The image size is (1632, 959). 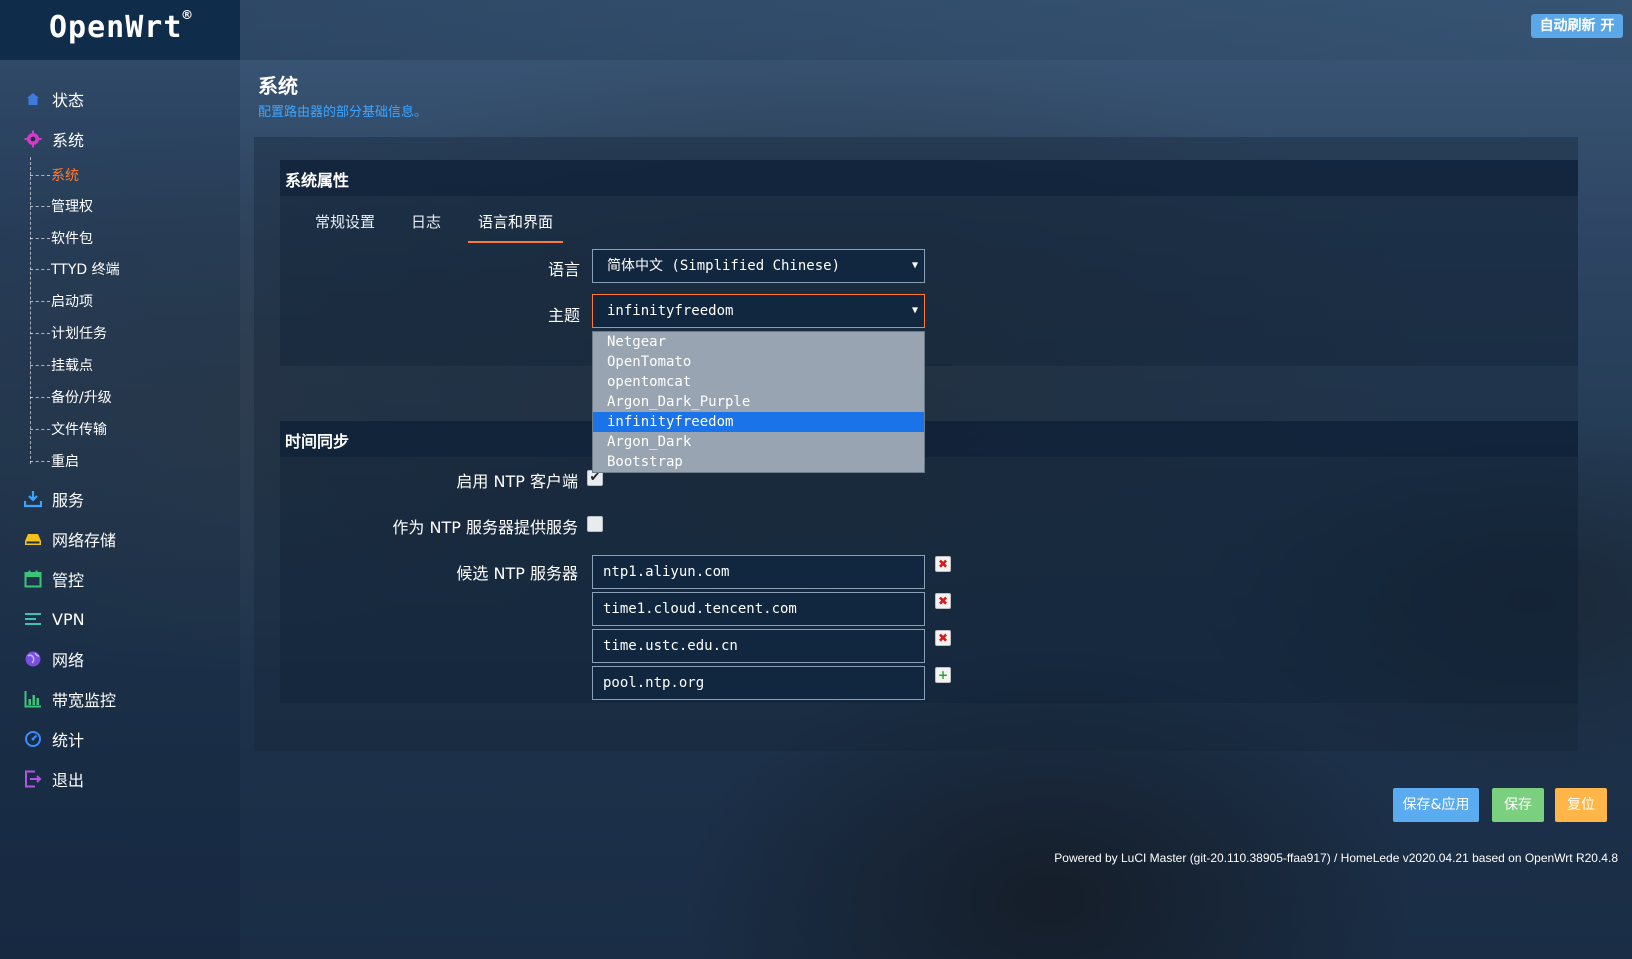 I want to click on tab-logging: 日志, so click(x=426, y=227).